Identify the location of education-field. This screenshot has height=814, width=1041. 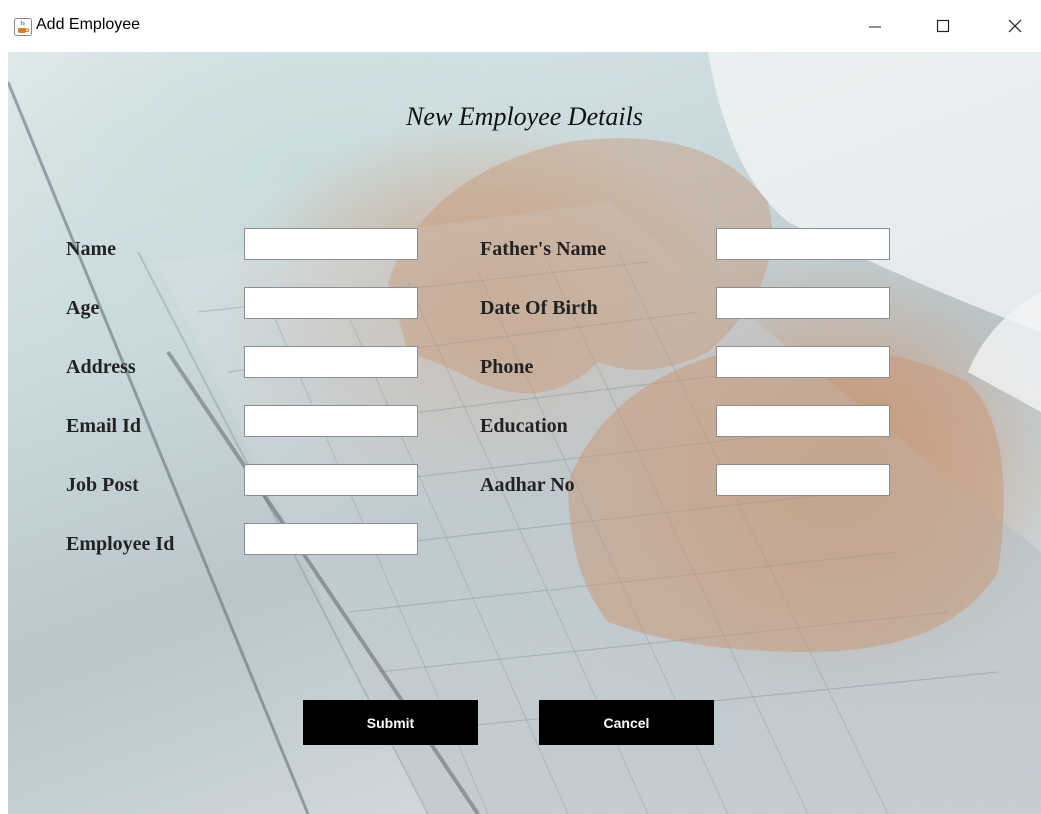
(803, 421).